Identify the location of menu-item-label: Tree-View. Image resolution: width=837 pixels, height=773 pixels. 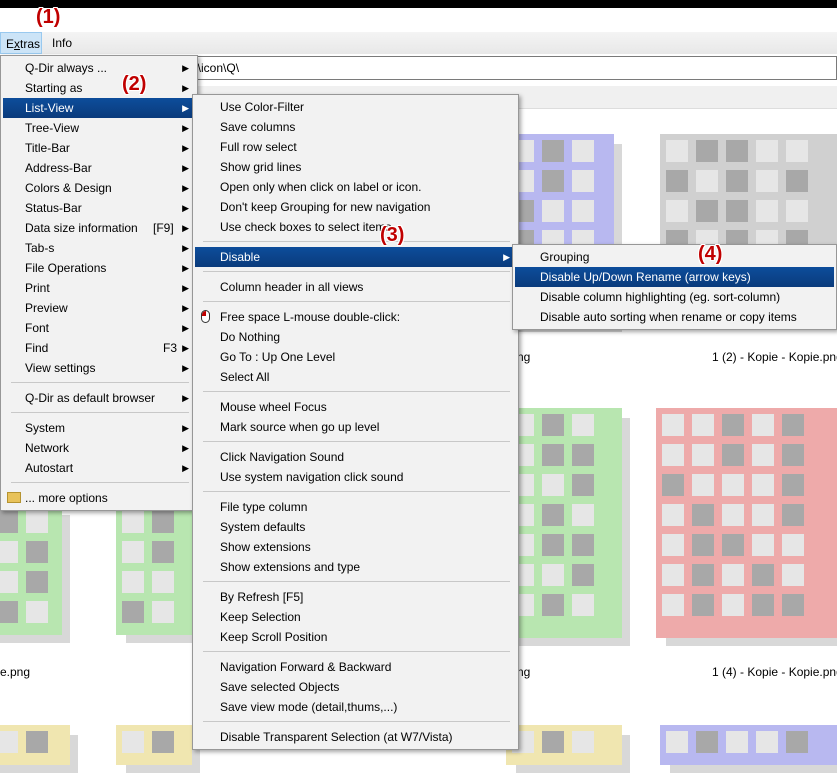
(52, 128).